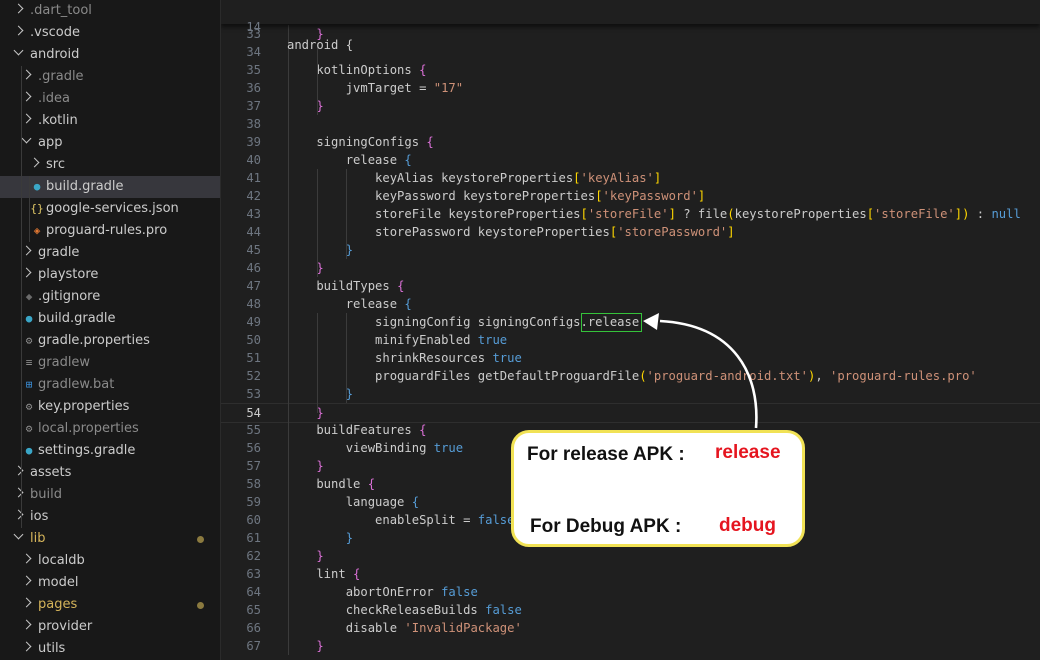 This screenshot has height=660, width=1040. Describe the element at coordinates (364, 592) in the screenshot. I see `code-token: abortOnError` at that location.